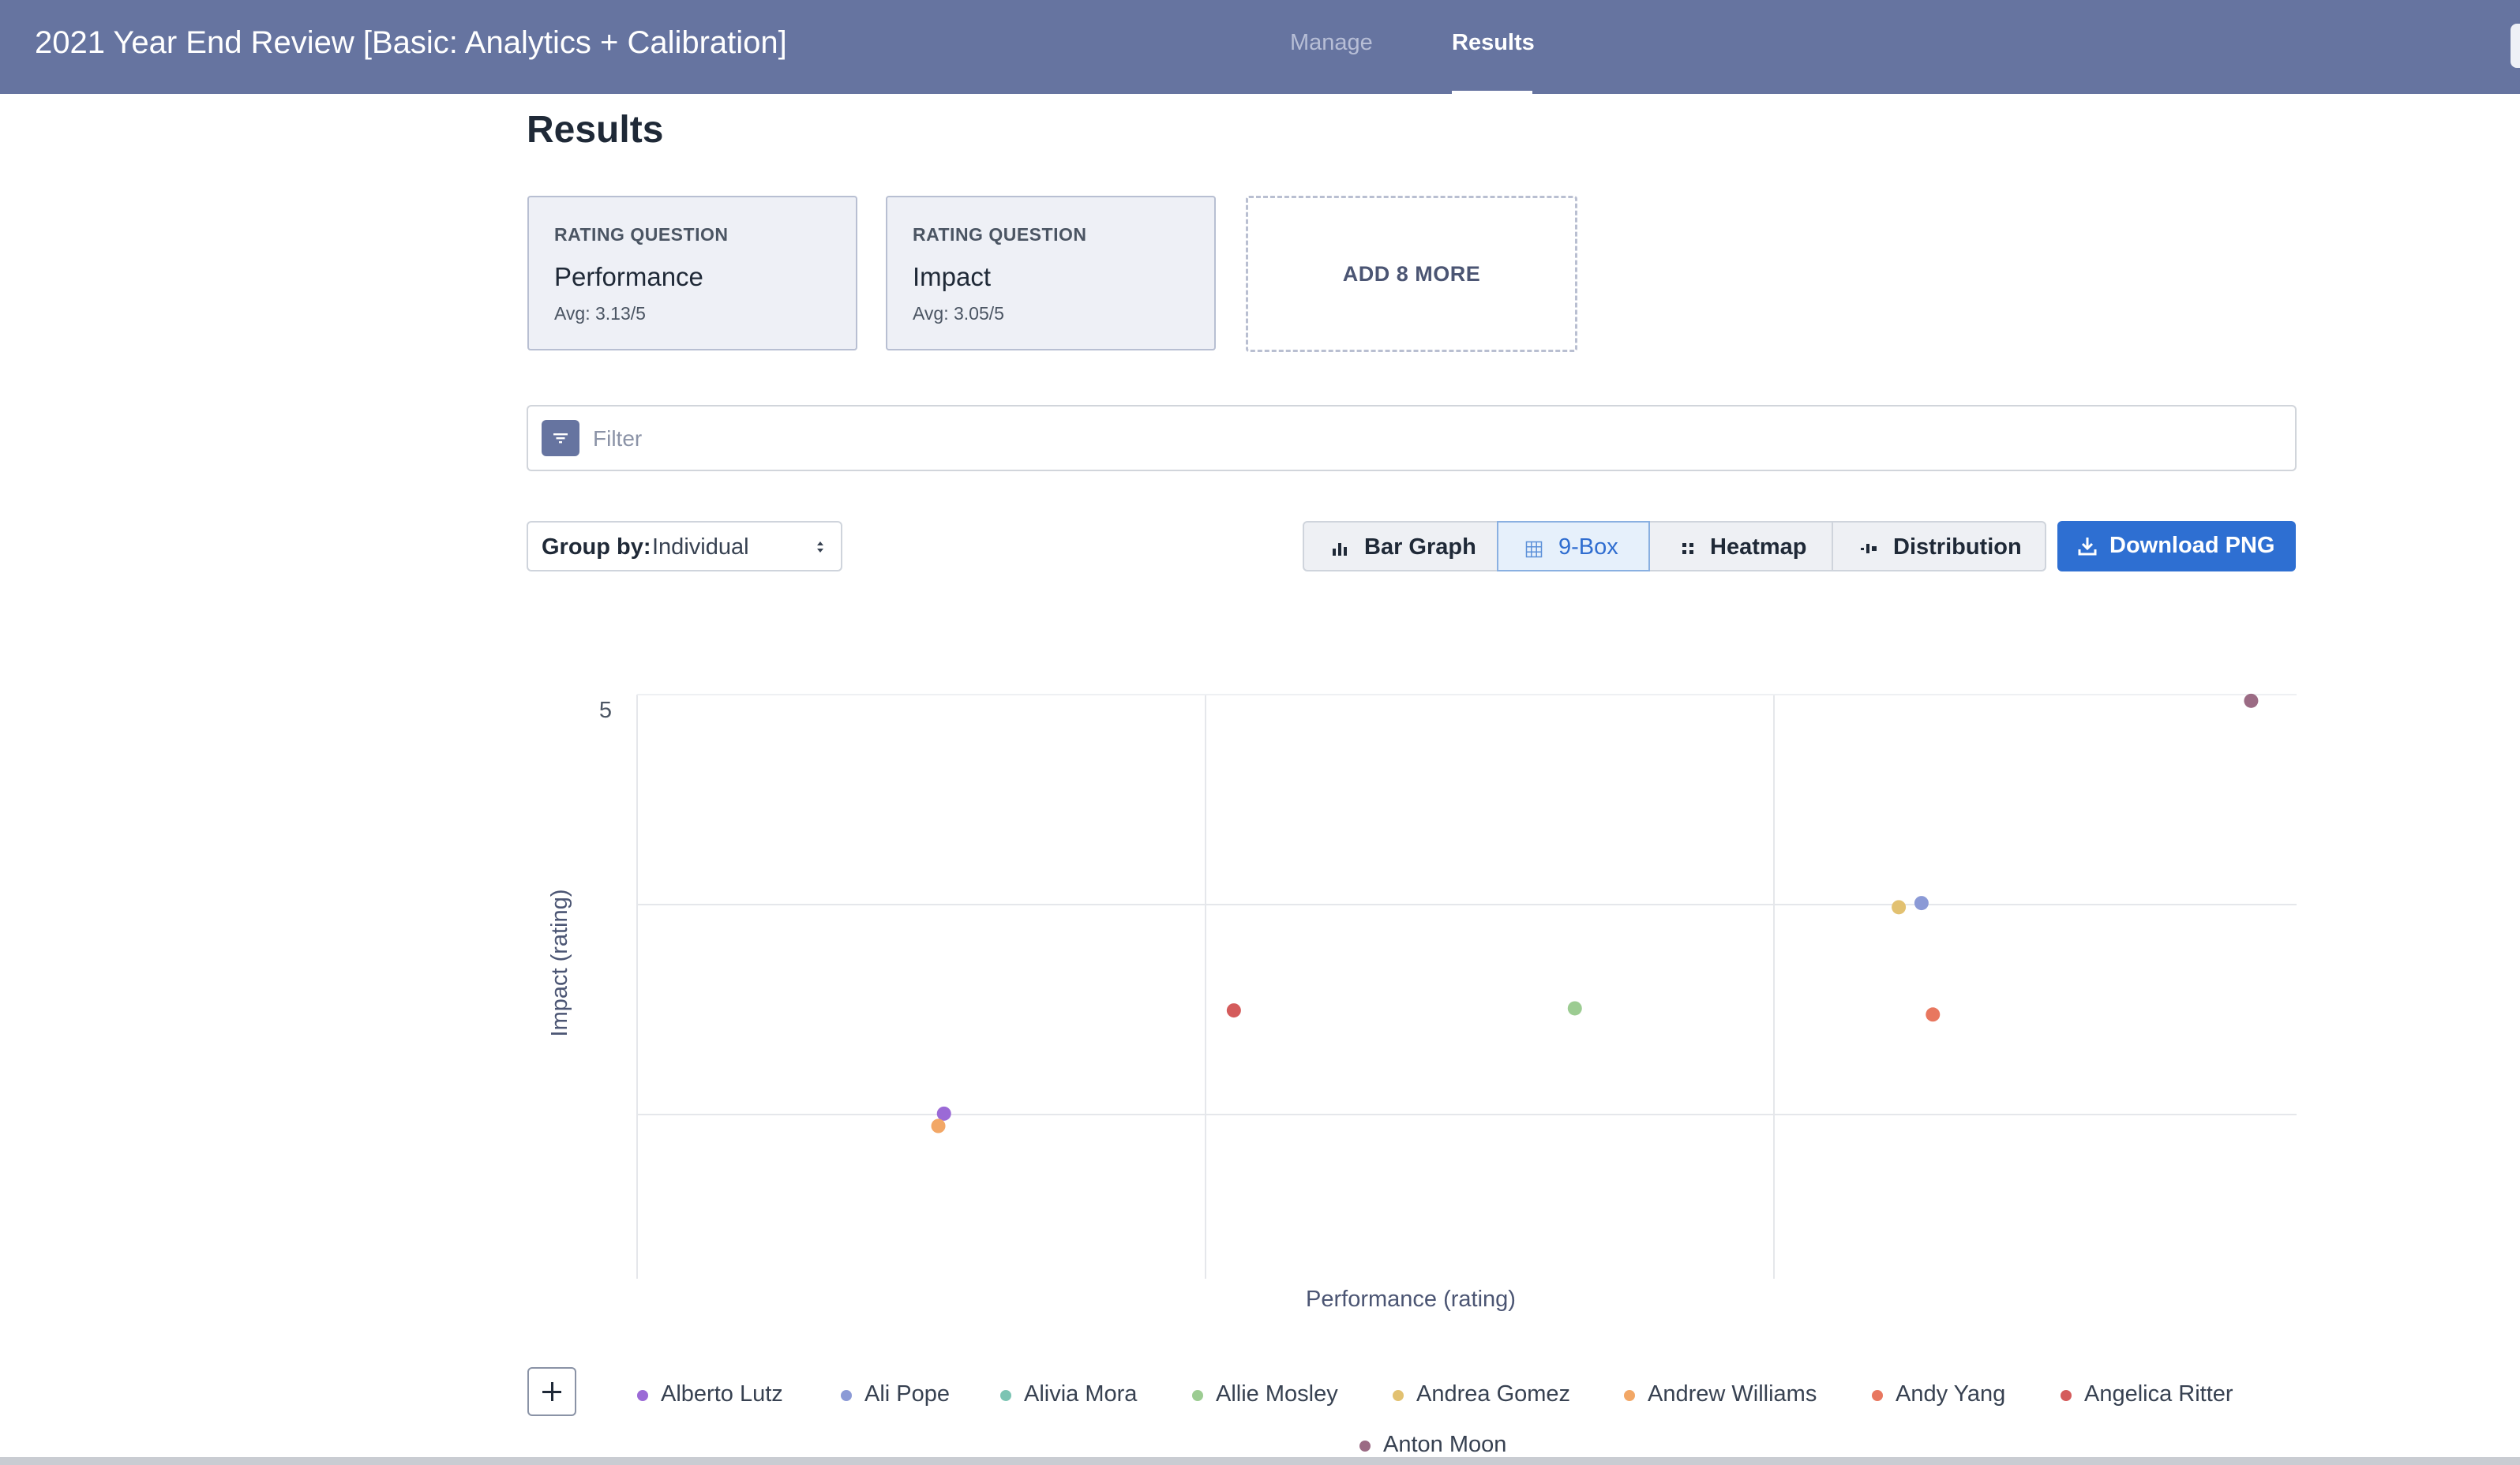 The image size is (2520, 1465). Describe the element at coordinates (1534, 549) in the screenshot. I see `grid-icon` at that location.